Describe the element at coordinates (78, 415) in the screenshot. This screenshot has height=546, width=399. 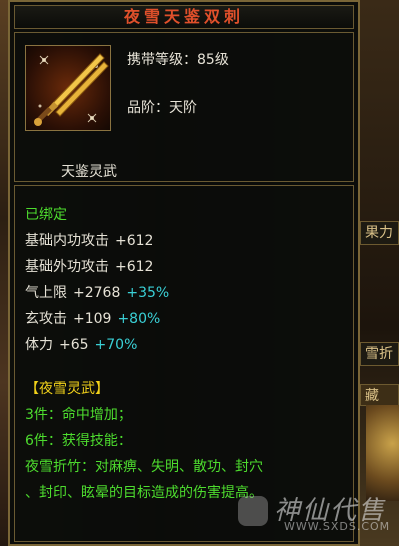
I see `set-bonus-3: 3件：命中增加；` at that location.